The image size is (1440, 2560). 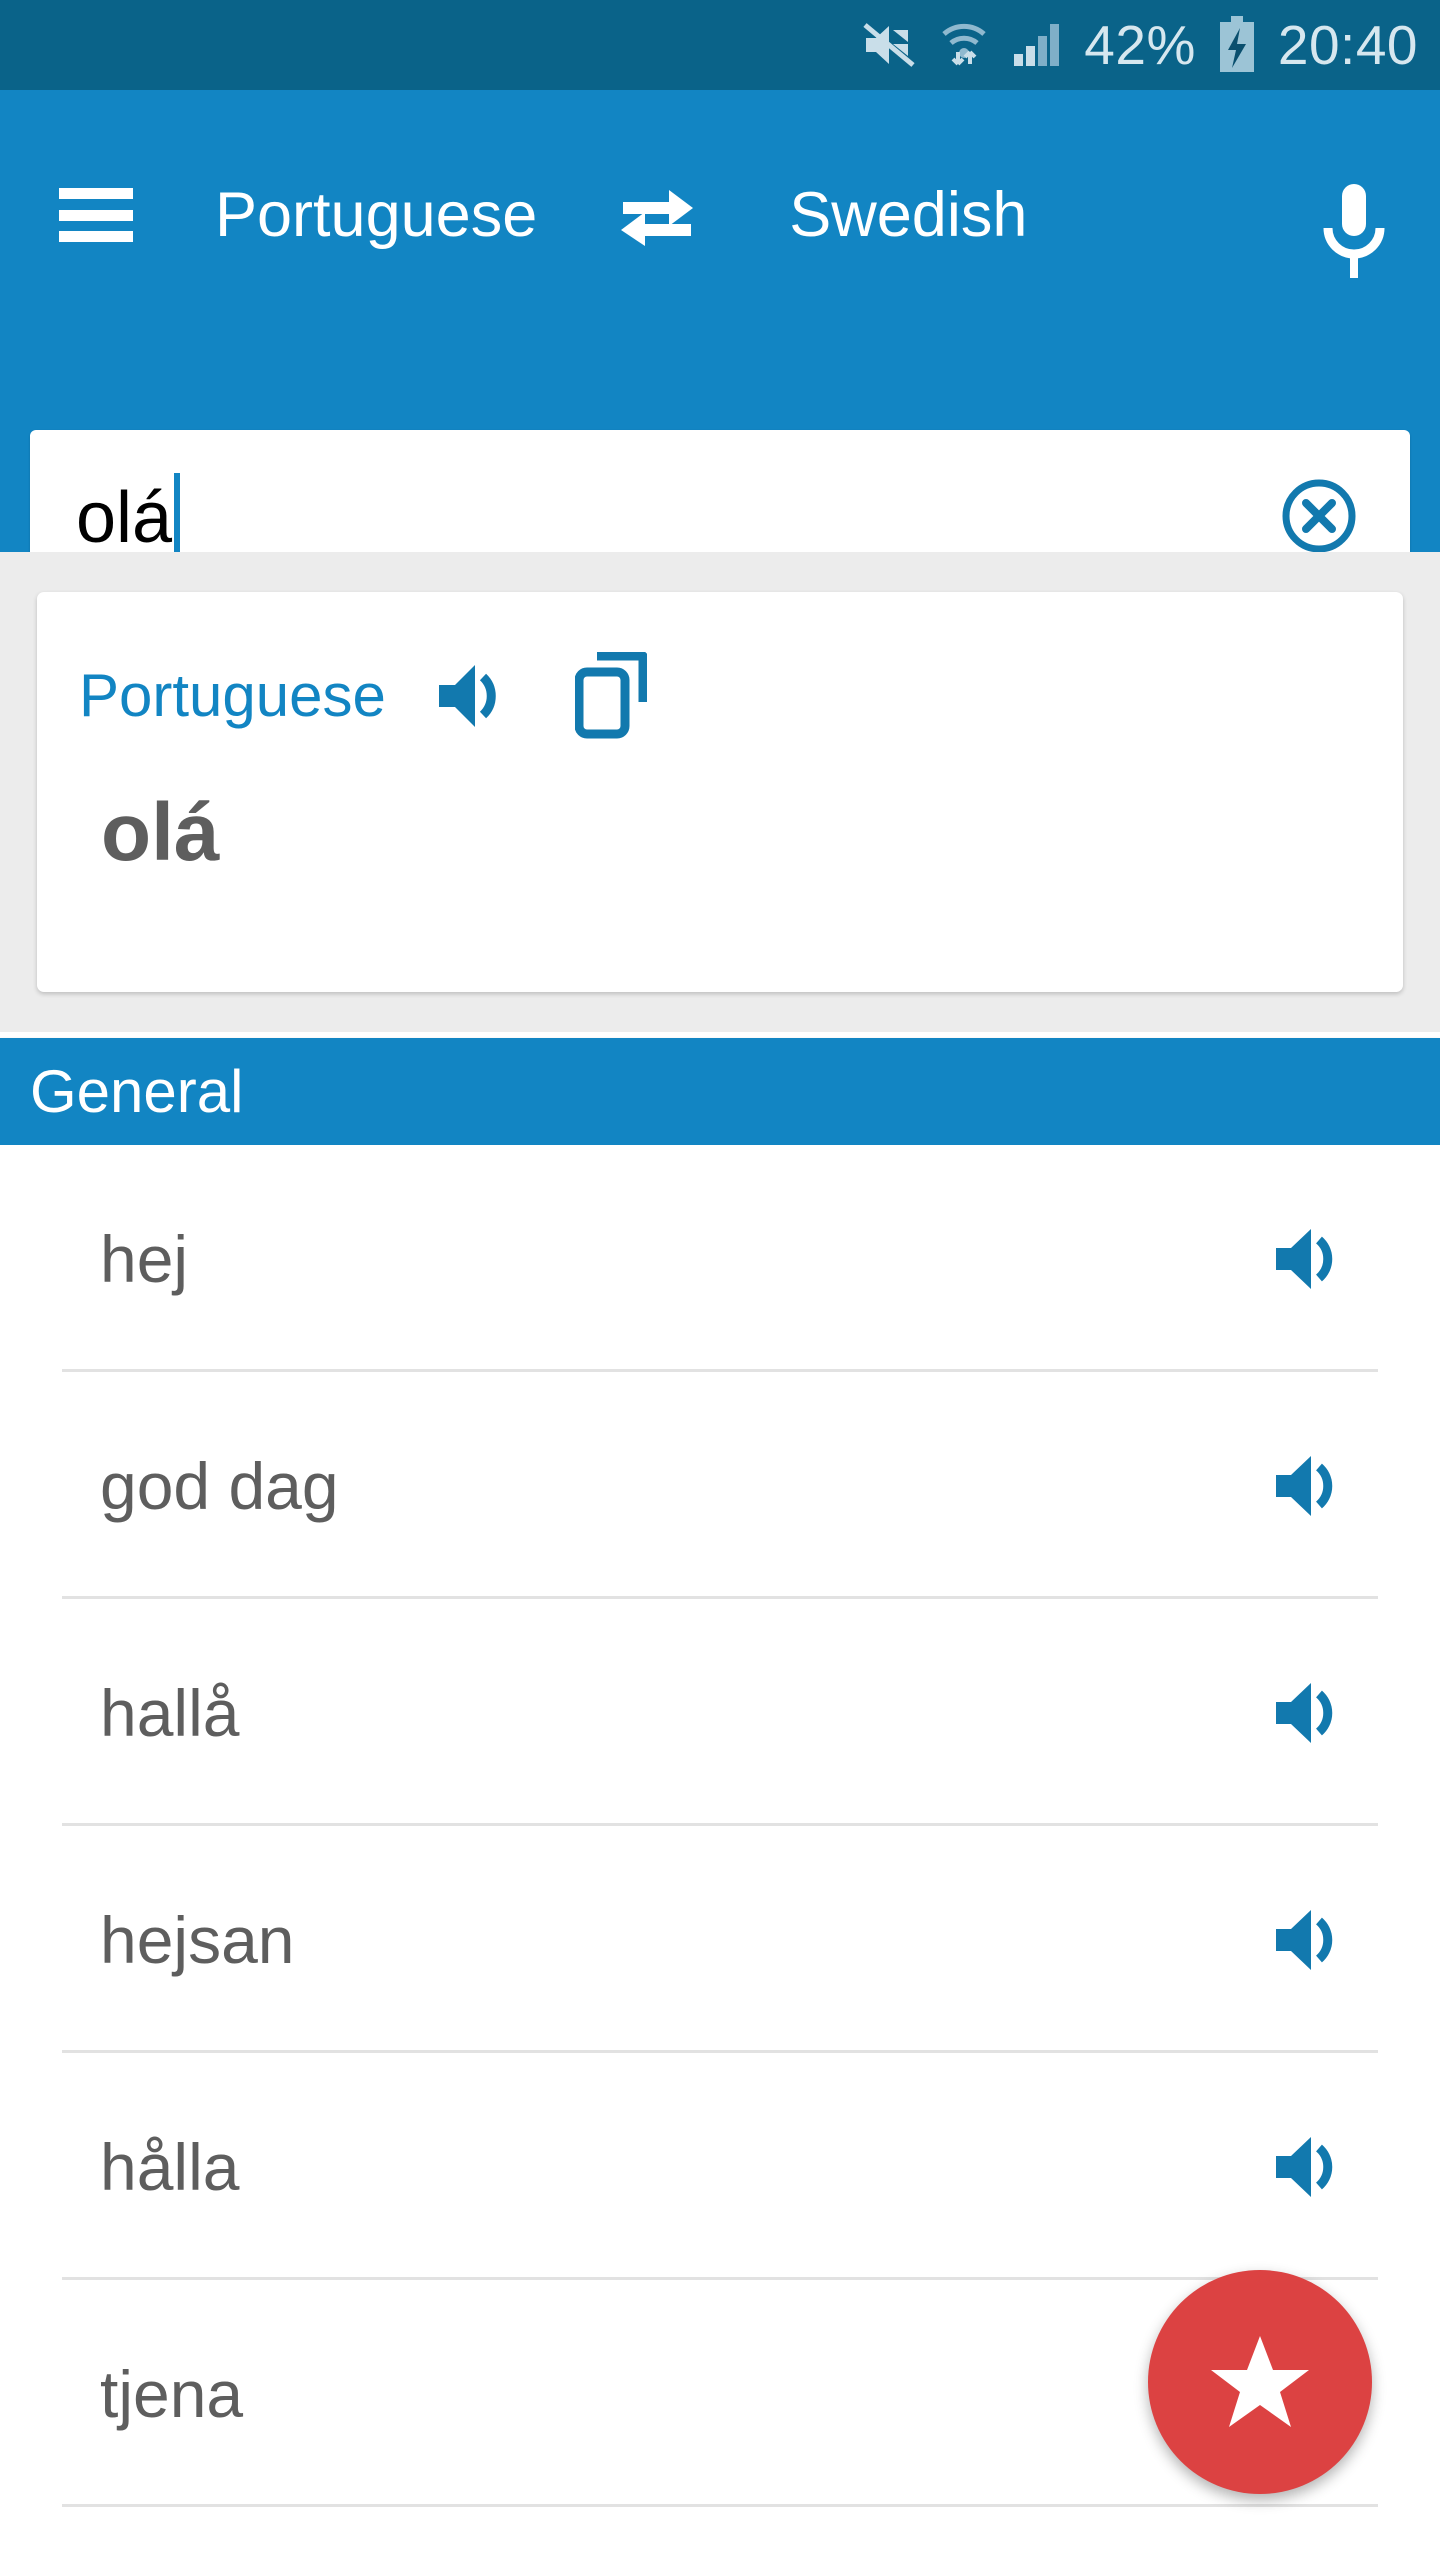 I want to click on clear-circle-icon, so click(x=1319, y=516).